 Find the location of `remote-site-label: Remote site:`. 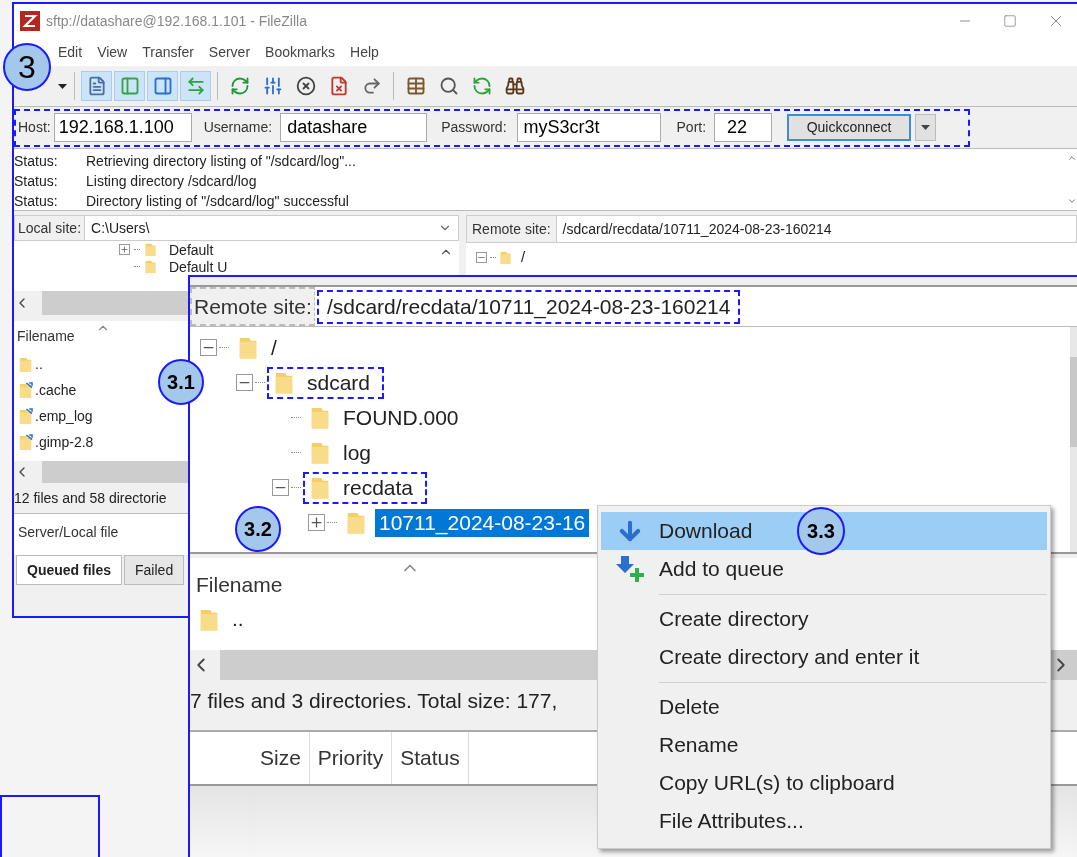

remote-site-label: Remote site: is located at coordinates (253, 306).